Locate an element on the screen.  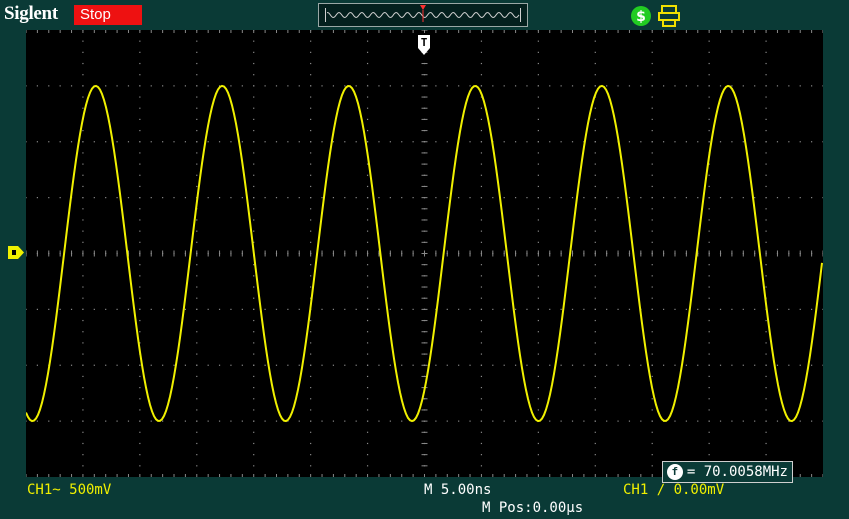
trigger-position-icon is located at coordinates (423, 13).